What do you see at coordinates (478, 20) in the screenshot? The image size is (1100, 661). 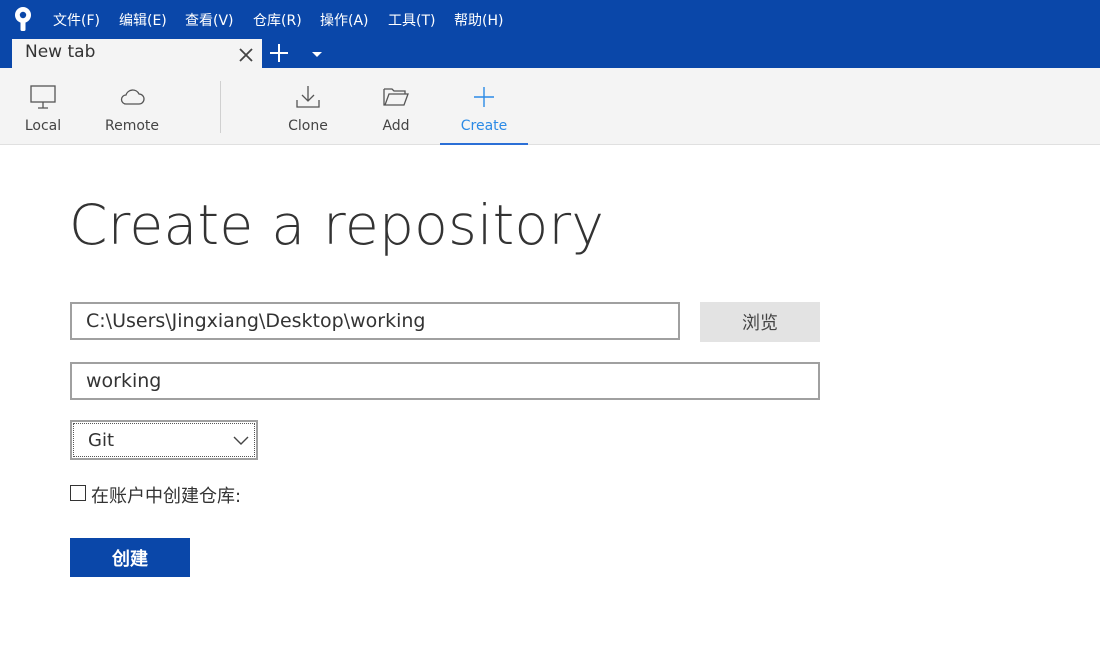 I see `menu-help: 帮助(H)` at bounding box center [478, 20].